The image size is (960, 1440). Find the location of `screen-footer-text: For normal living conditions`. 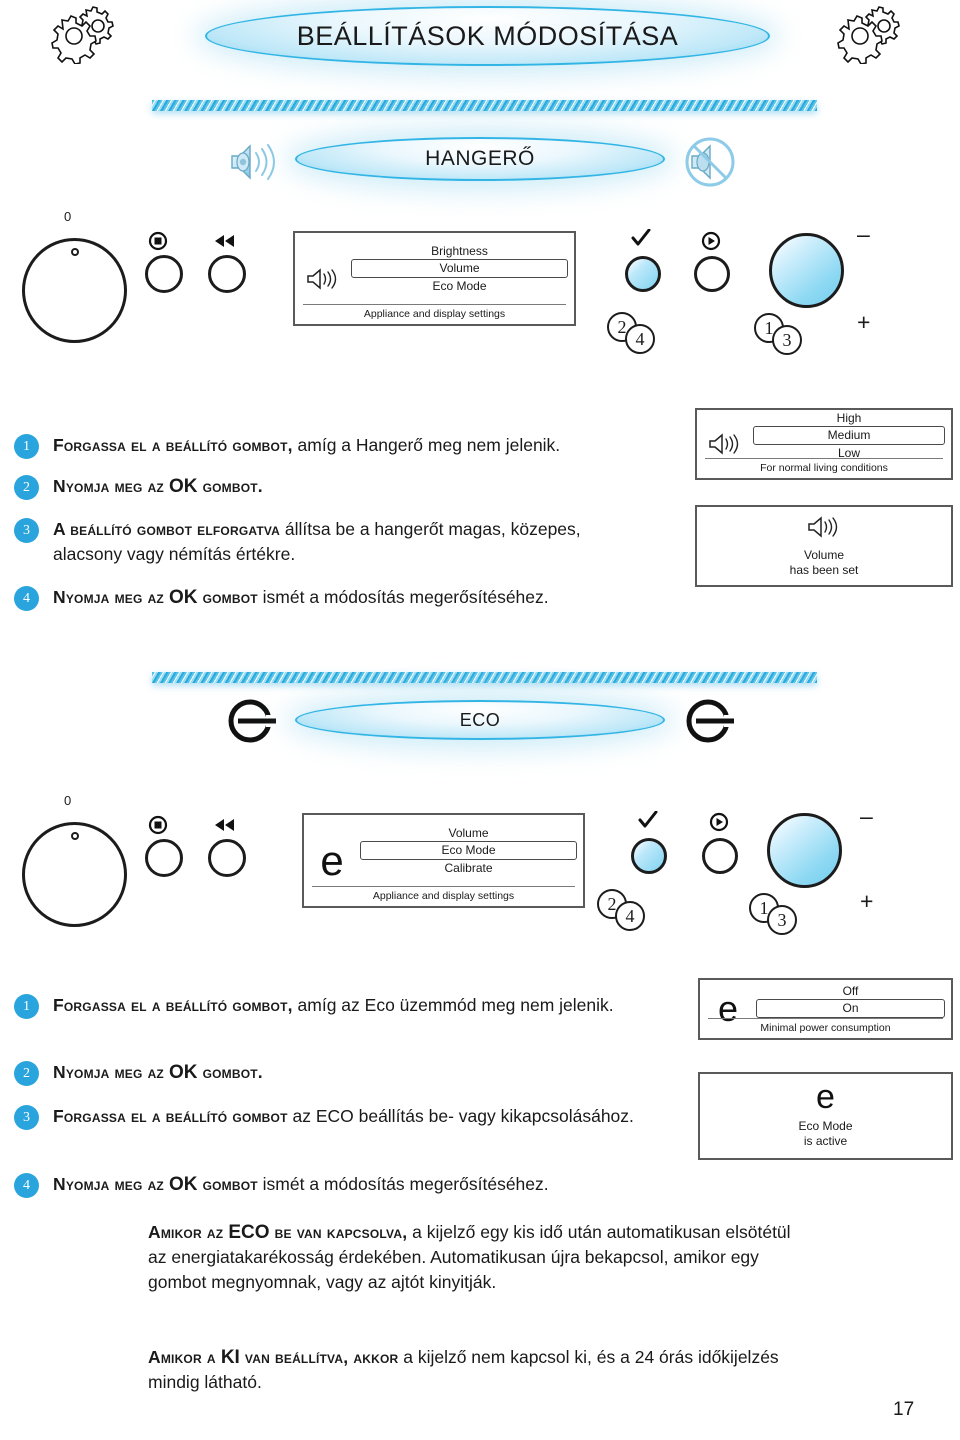

screen-footer-text: For normal living conditions is located at coordinates (824, 466).